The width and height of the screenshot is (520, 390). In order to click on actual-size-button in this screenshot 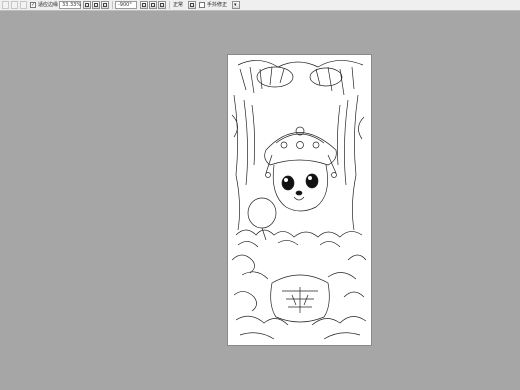, I will do `click(105, 5)`.